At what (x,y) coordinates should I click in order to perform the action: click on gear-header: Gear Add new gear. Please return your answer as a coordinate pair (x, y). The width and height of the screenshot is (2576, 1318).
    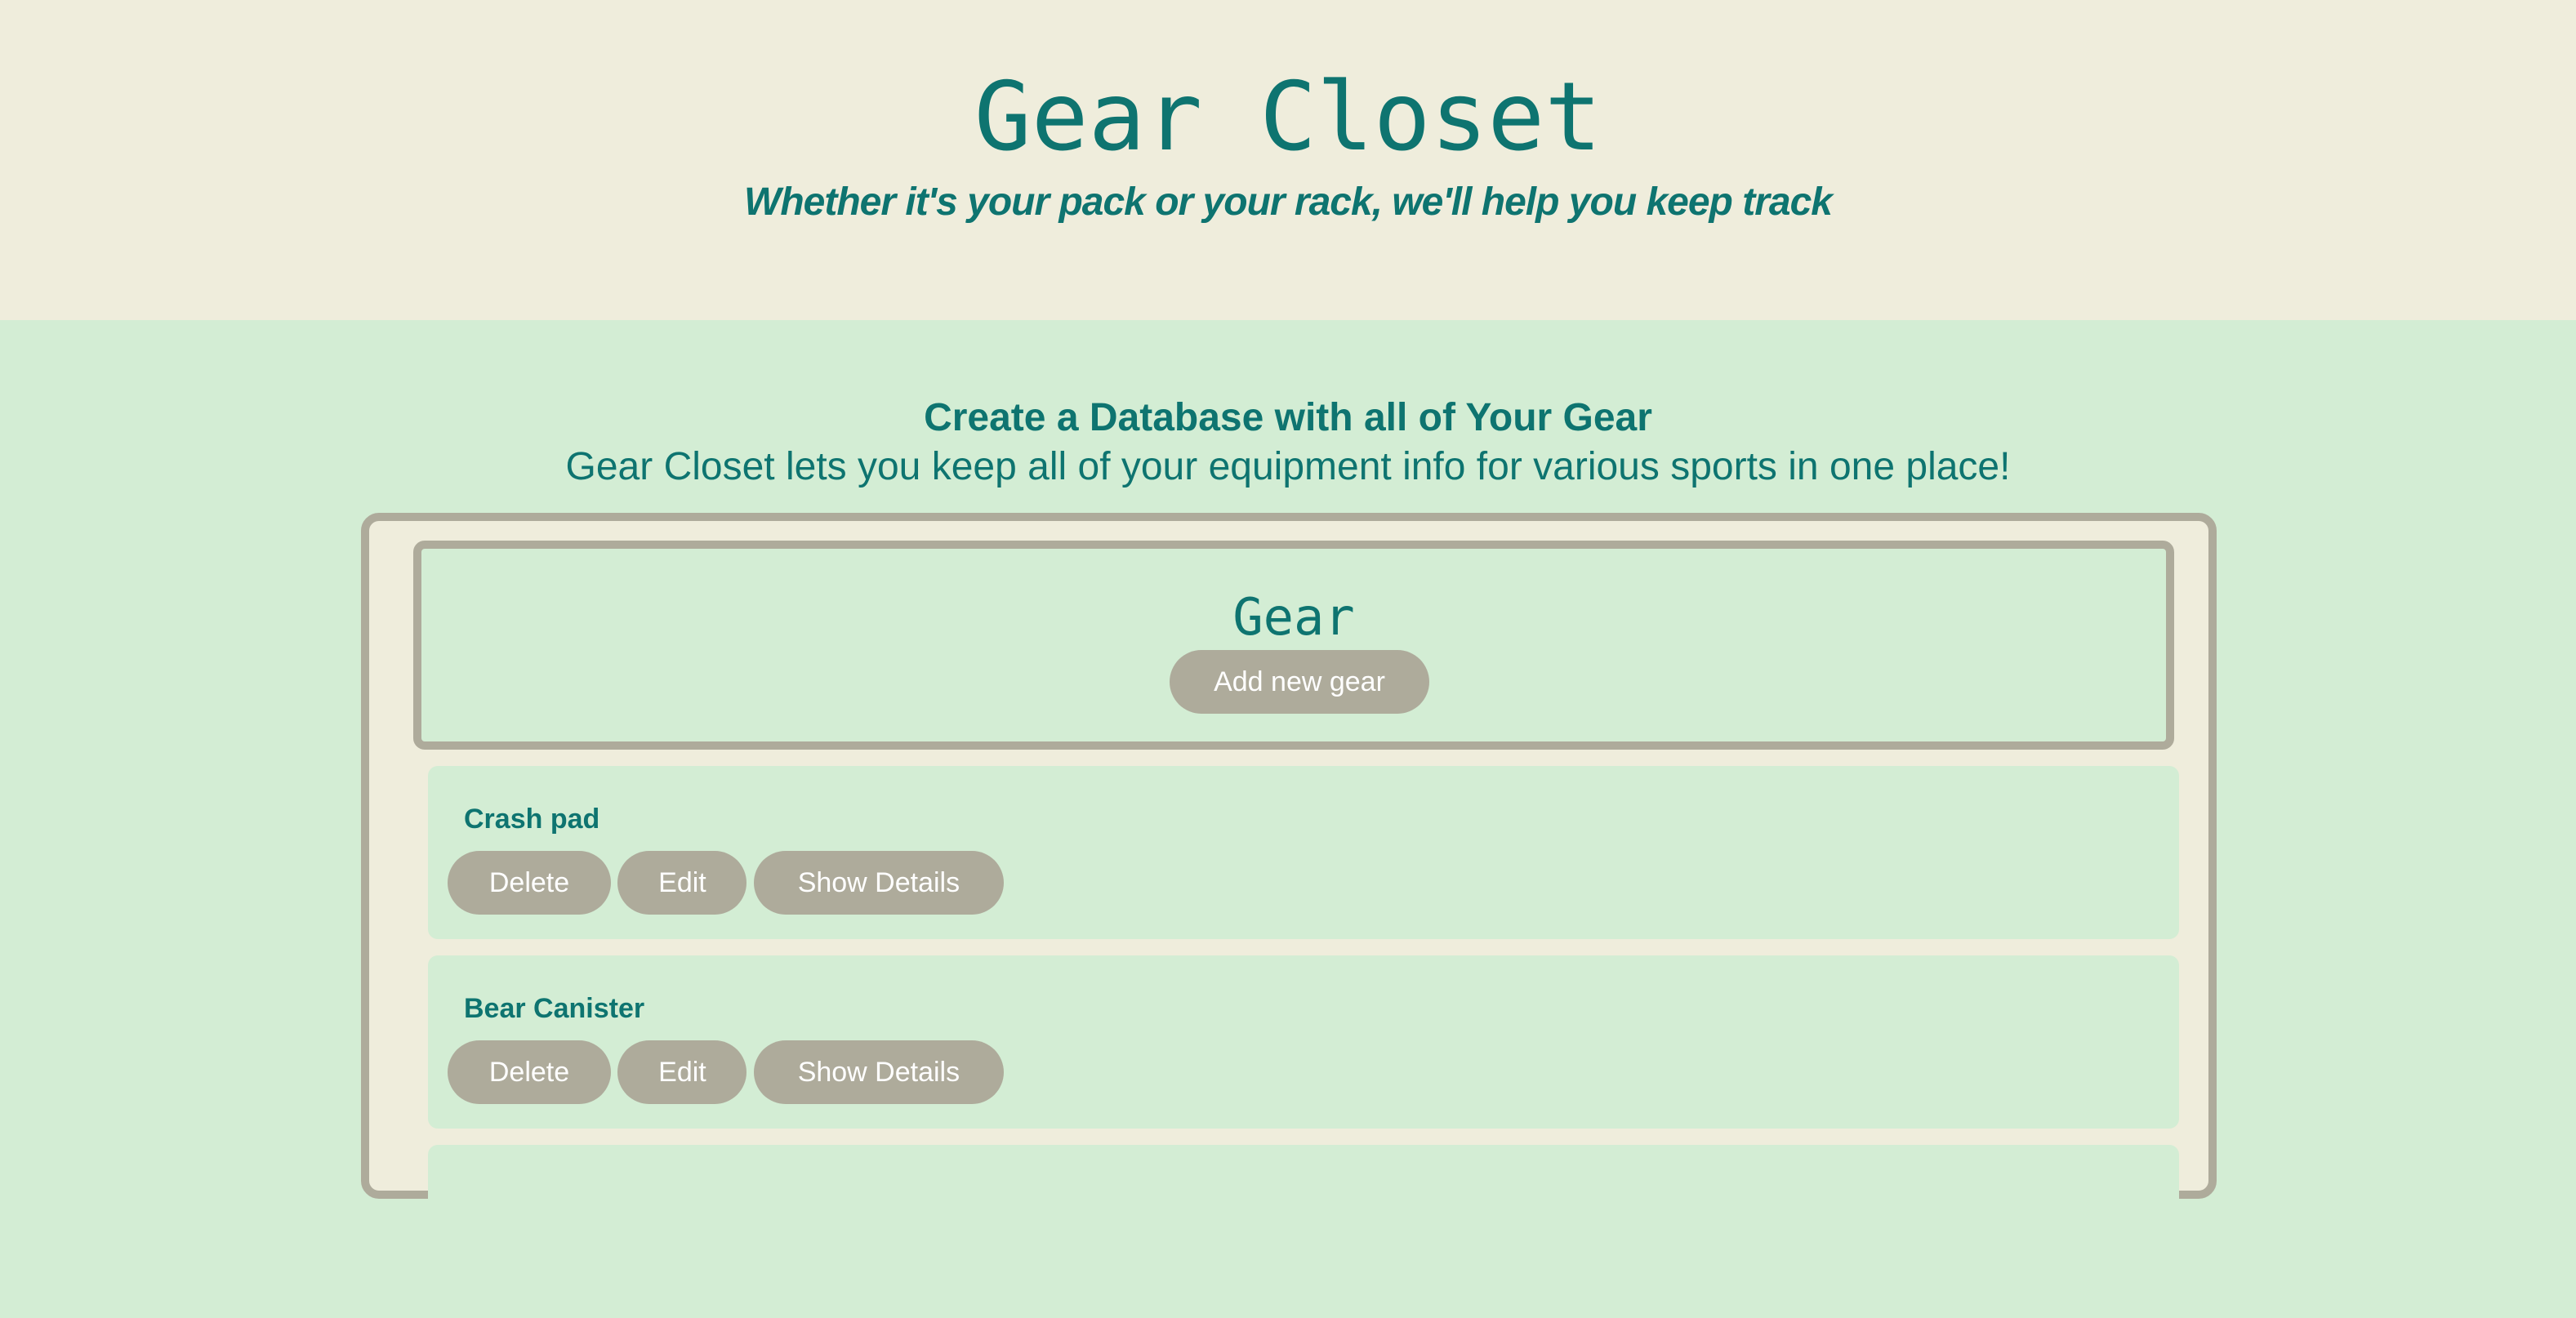
    Looking at the image, I should click on (1293, 645).